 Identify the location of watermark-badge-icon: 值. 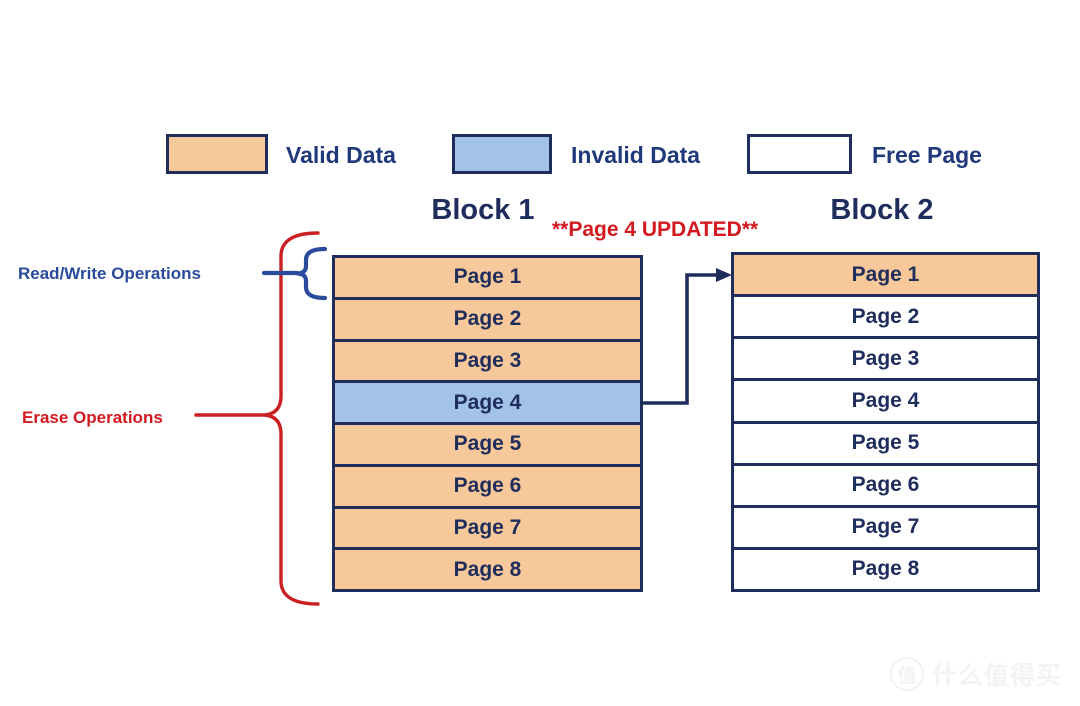
(906, 674).